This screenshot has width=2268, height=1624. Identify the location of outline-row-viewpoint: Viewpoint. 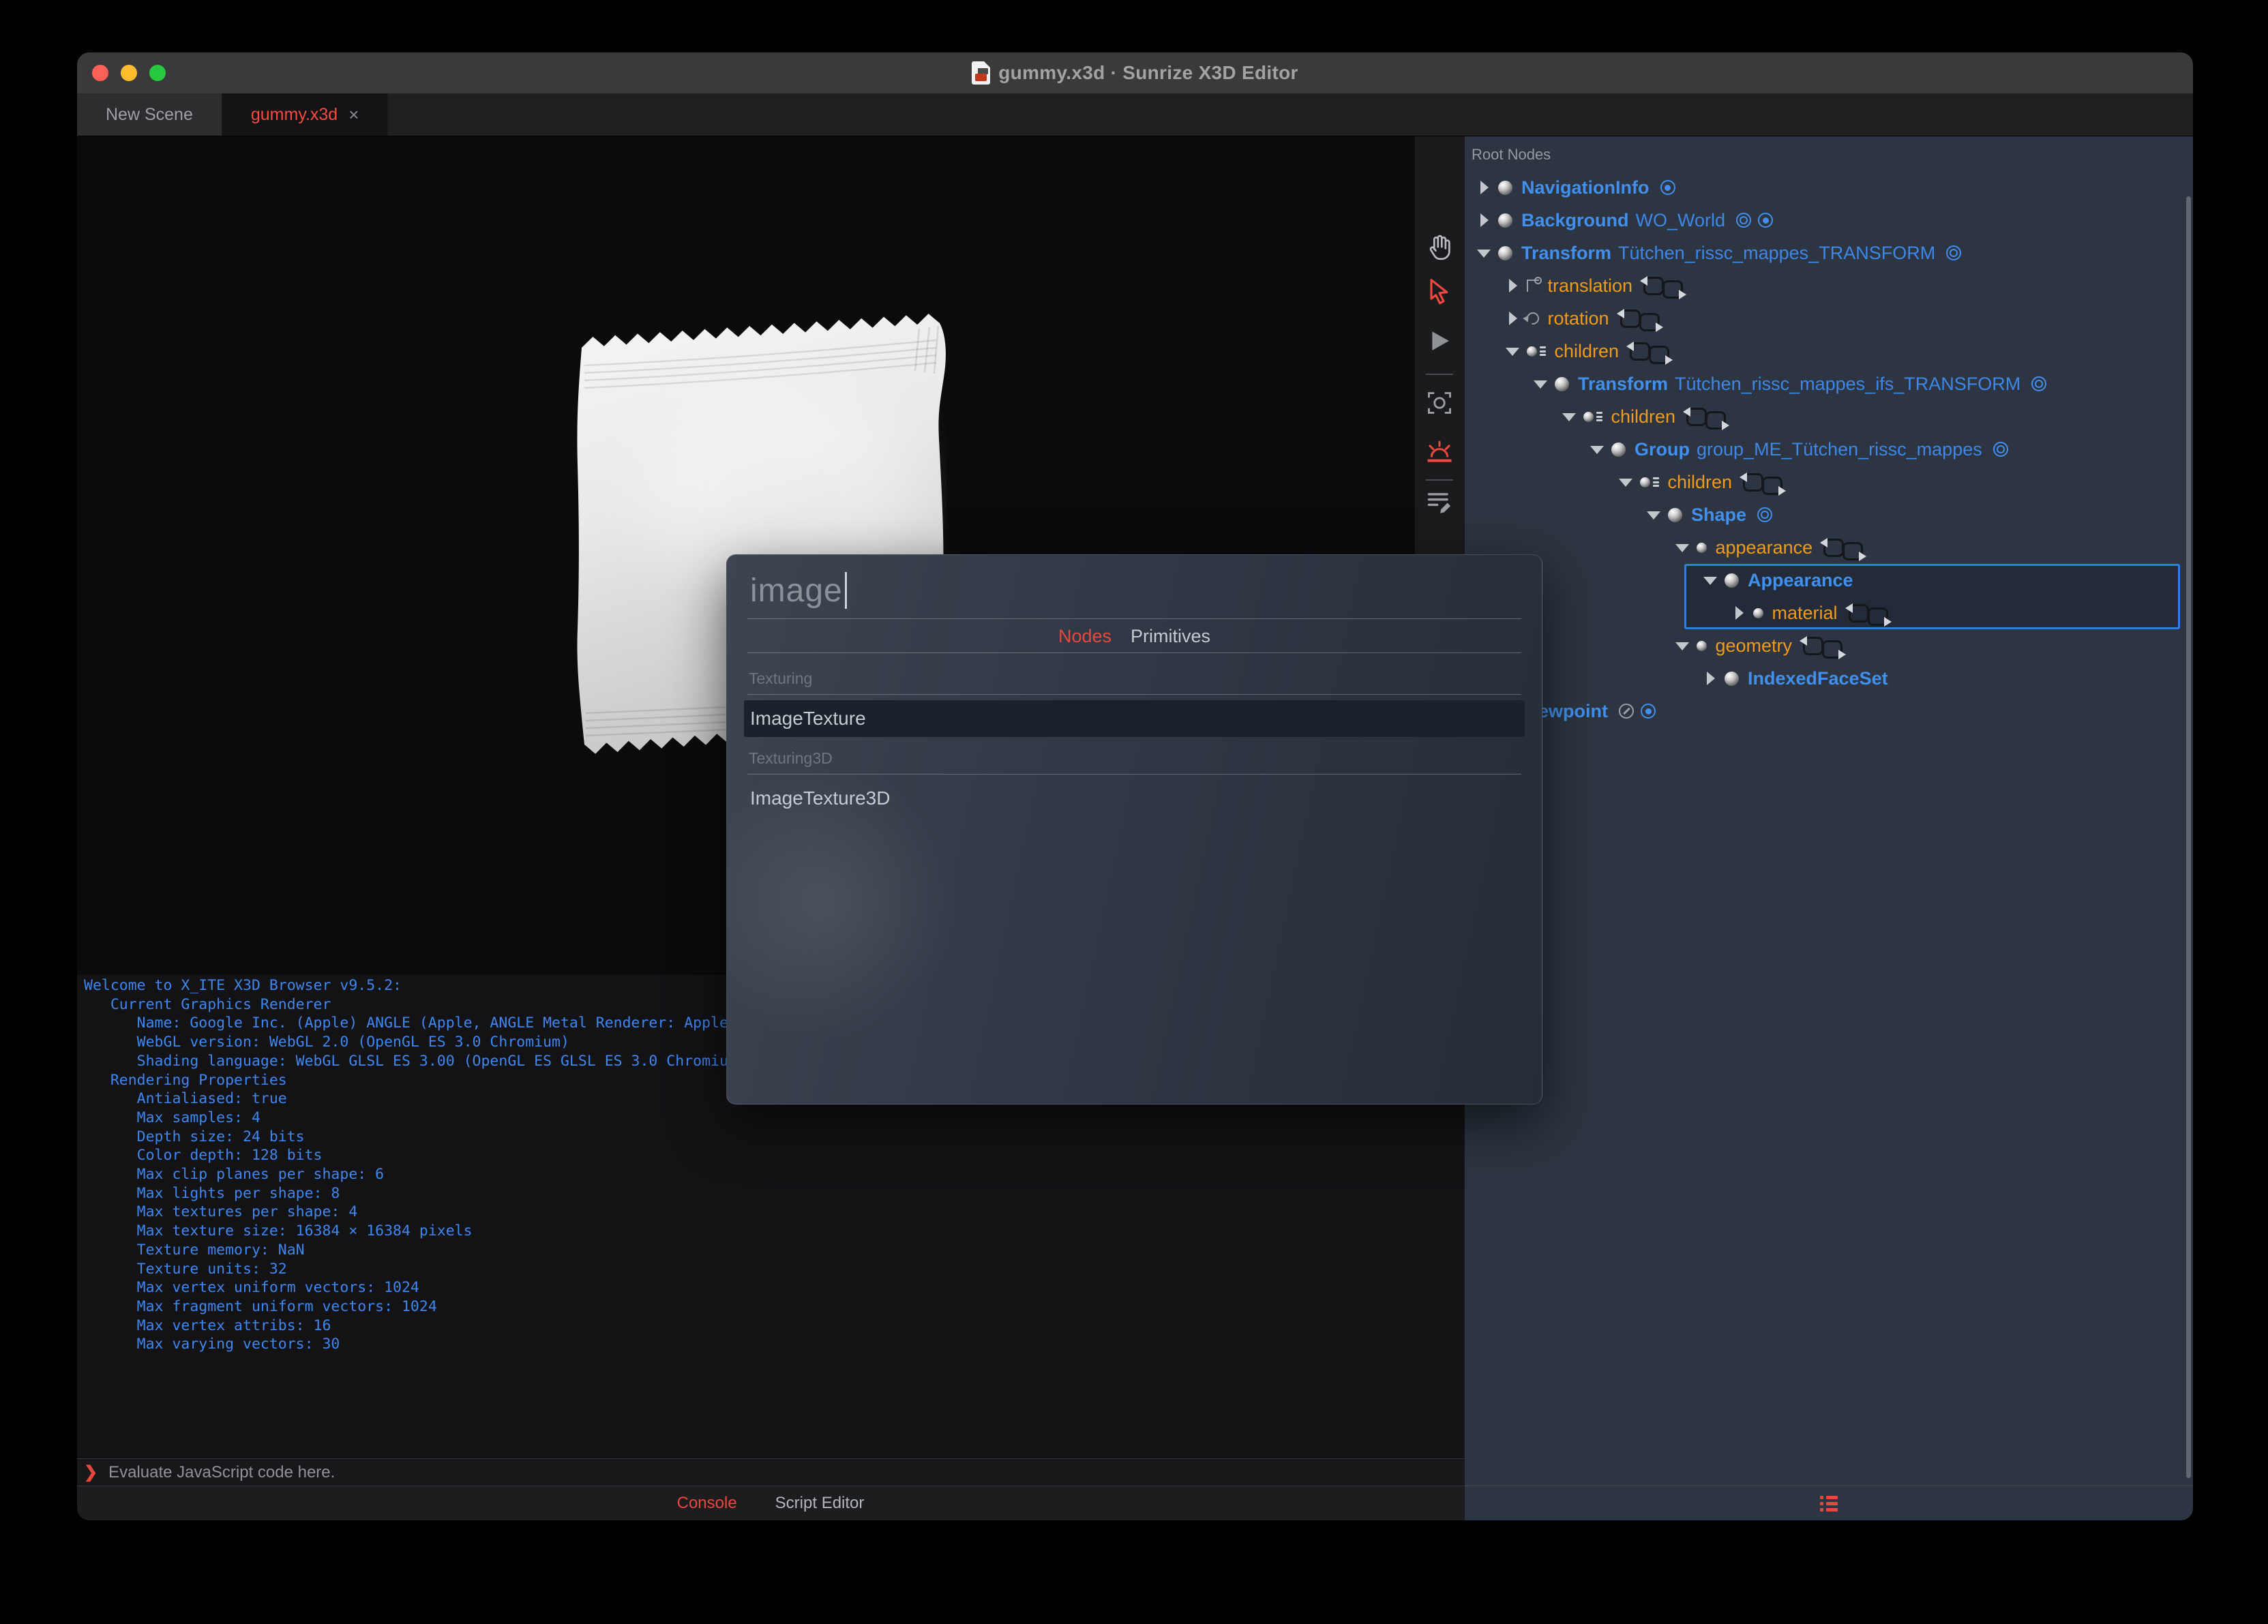
(1829, 711).